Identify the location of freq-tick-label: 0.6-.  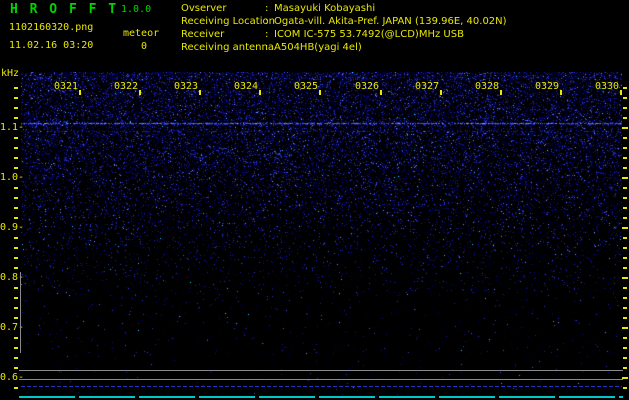
(12, 377).